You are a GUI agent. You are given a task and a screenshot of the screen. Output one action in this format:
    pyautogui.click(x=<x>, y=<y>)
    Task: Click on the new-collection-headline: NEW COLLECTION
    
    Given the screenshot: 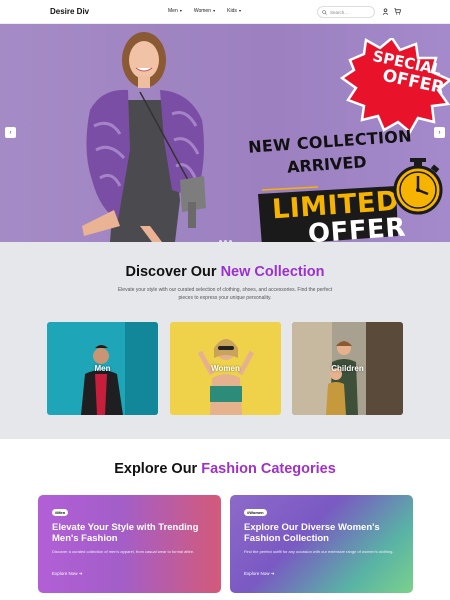 What is the action you would take?
    pyautogui.click(x=330, y=141)
    